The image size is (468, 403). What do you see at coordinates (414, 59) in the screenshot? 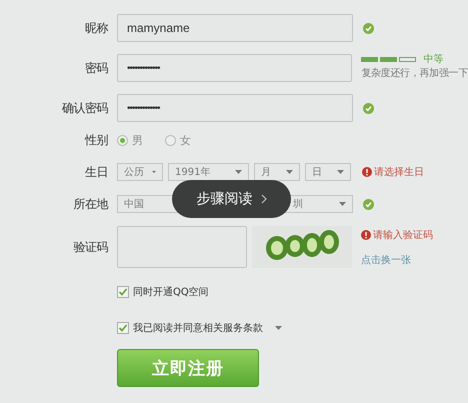
I see `strength-meter: 中等` at bounding box center [414, 59].